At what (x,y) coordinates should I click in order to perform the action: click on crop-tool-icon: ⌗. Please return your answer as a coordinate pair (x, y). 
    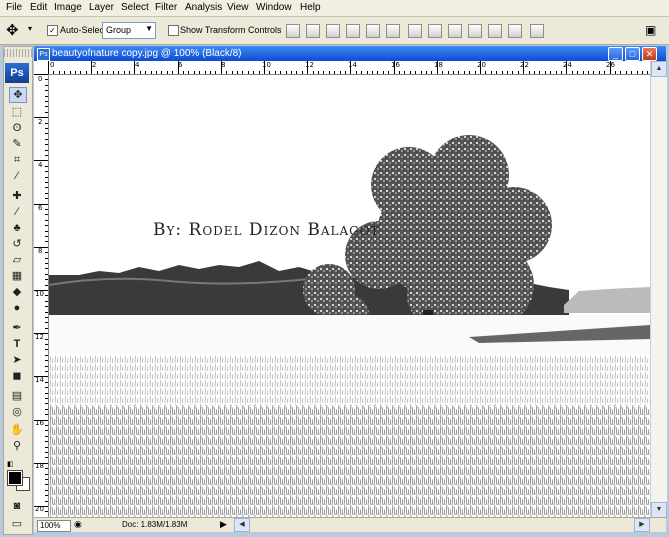
    Looking at the image, I should click on (17, 160).